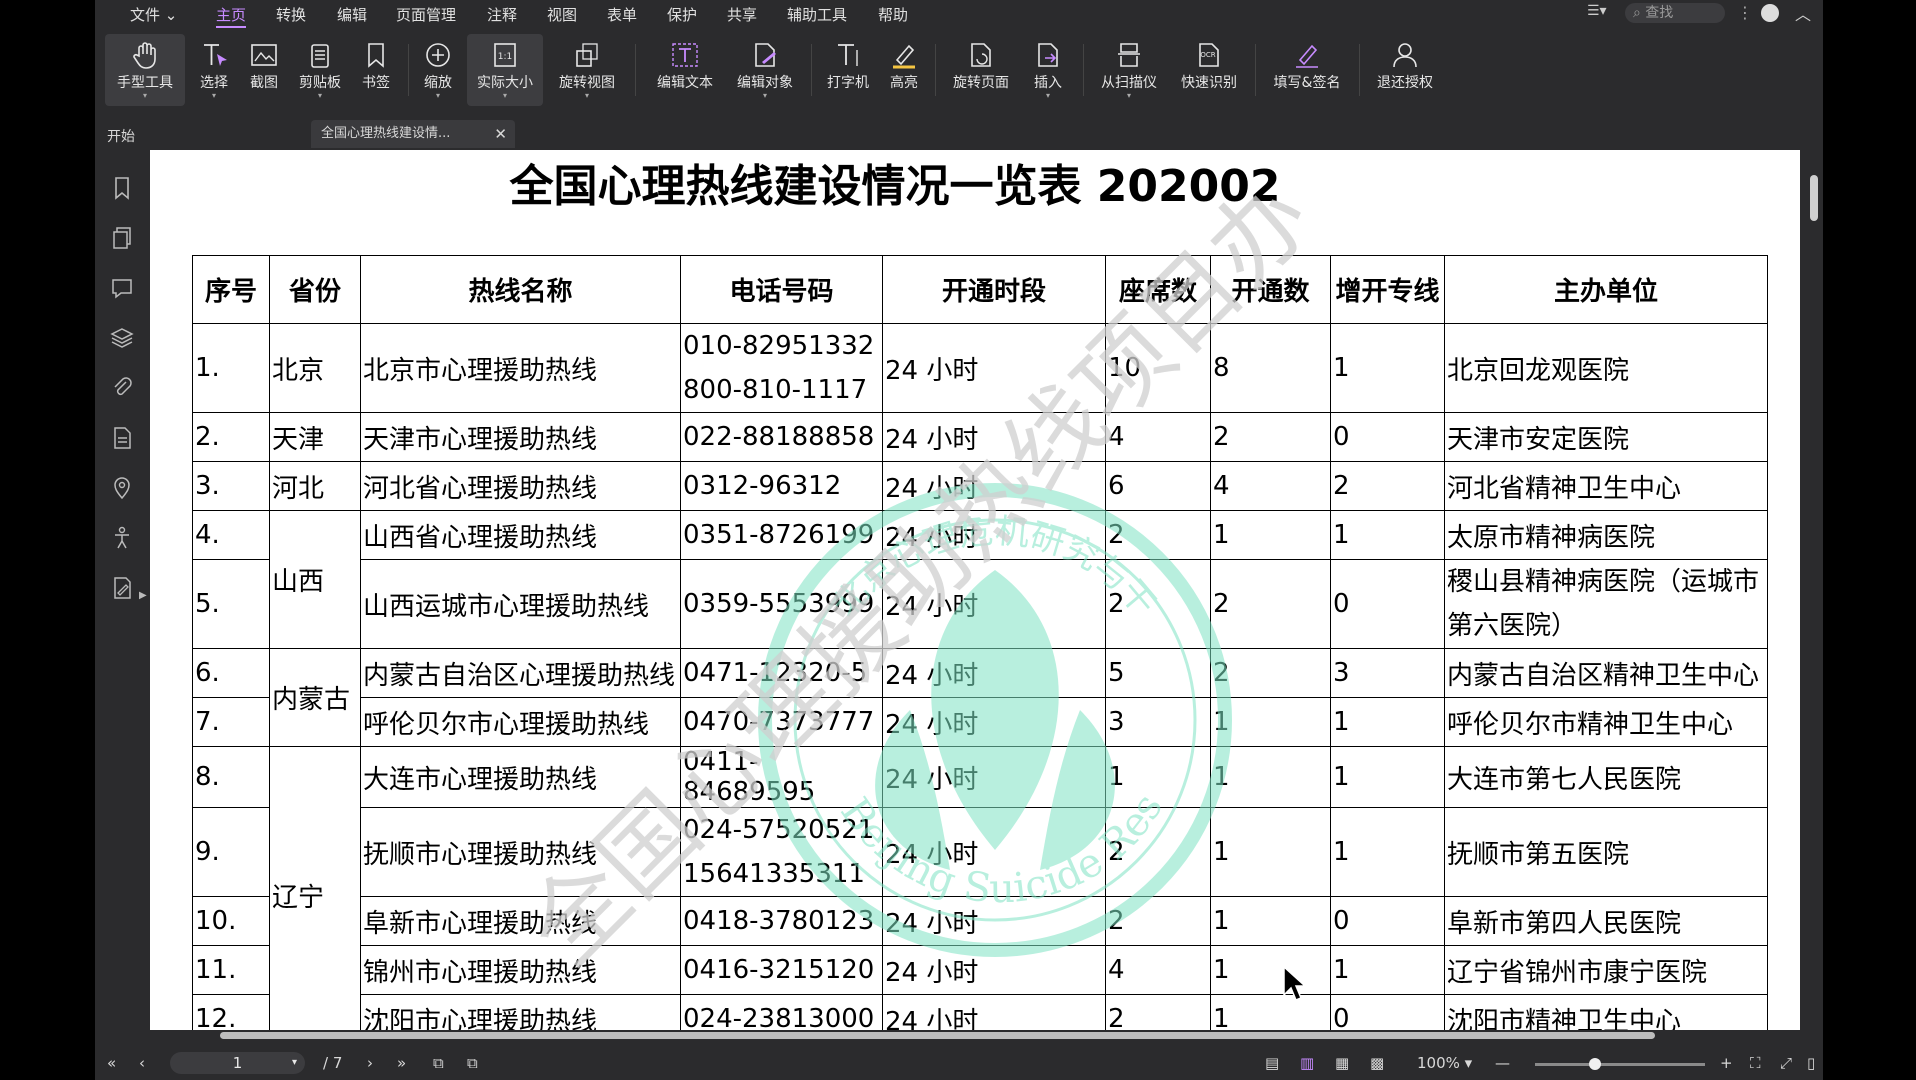 The image size is (1916, 1080). What do you see at coordinates (505, 83) in the screenshot?
I see `tool-label: 实际大小` at bounding box center [505, 83].